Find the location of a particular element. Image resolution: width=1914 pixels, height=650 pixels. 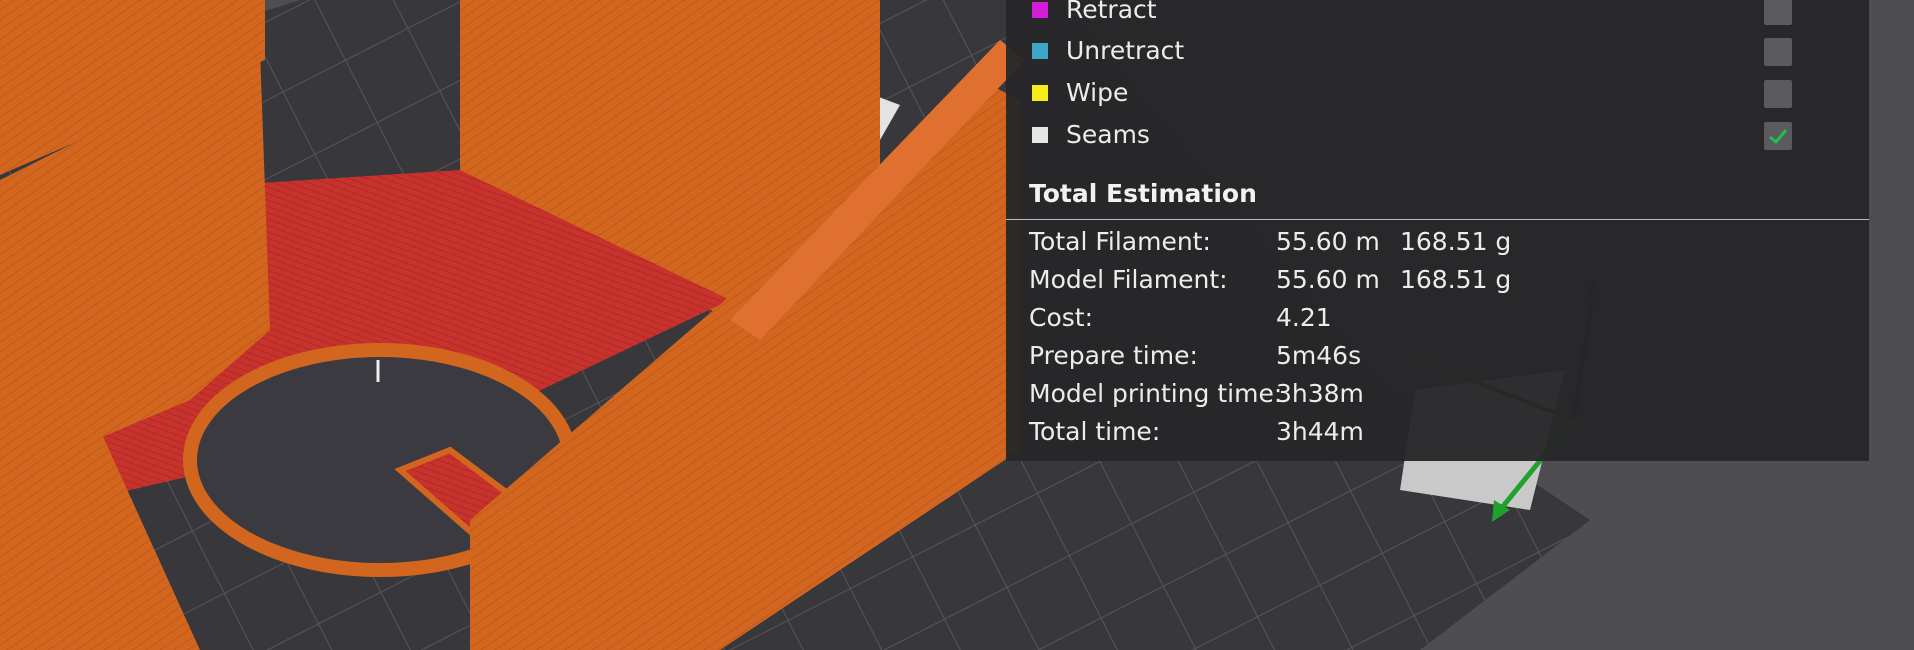

stat-model-printing-time: Model printing time: 3h38m is located at coordinates (1437, 394).